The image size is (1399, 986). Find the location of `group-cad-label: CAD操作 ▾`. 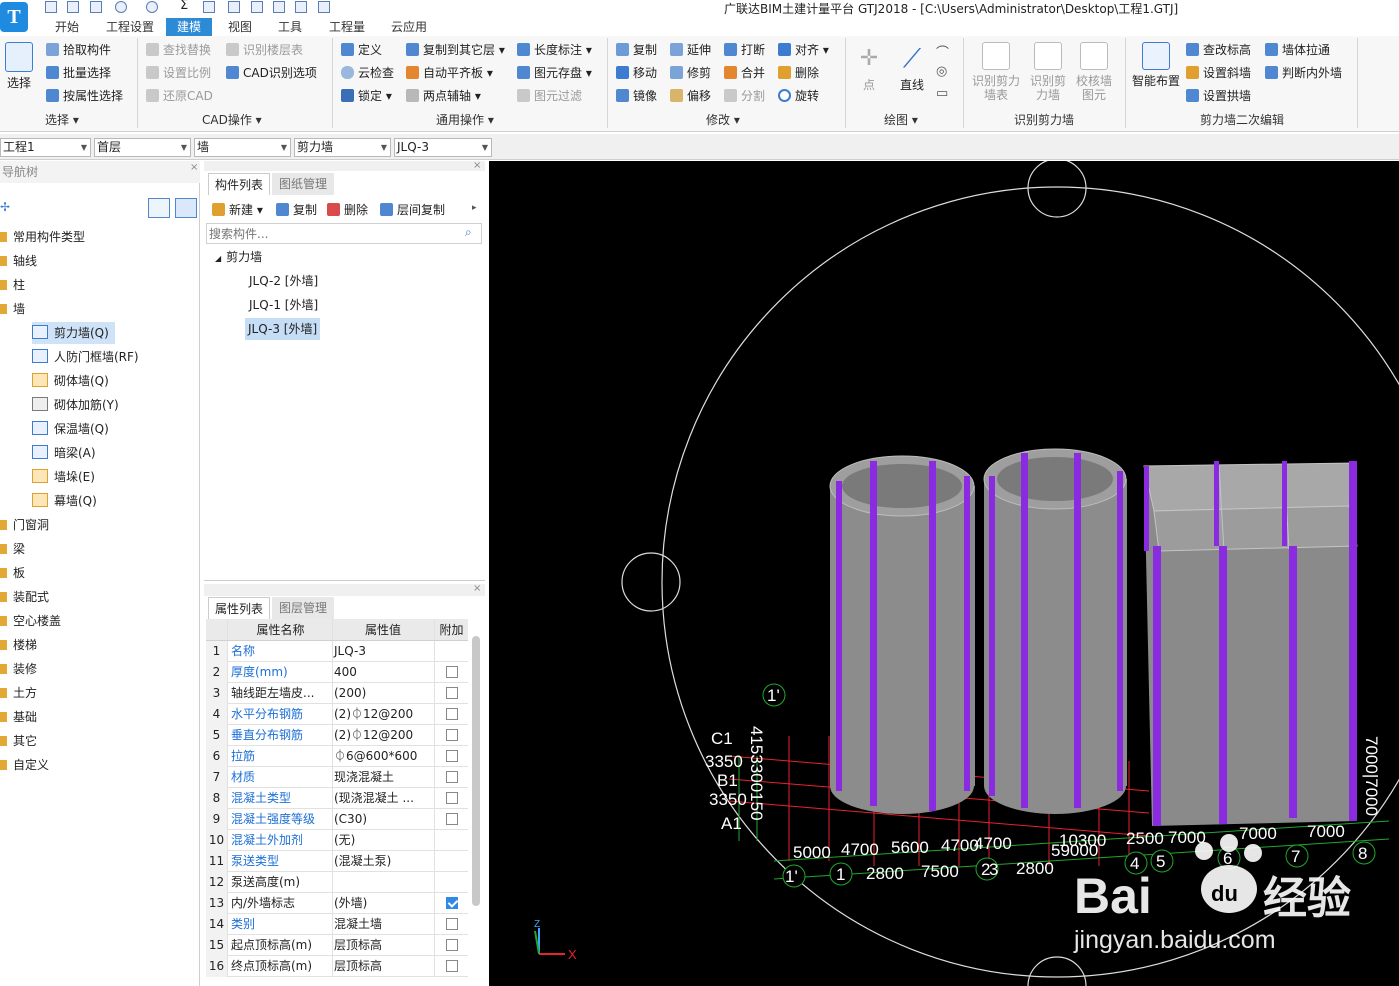

group-cad-label: CAD操作 ▾ is located at coordinates (232, 120).